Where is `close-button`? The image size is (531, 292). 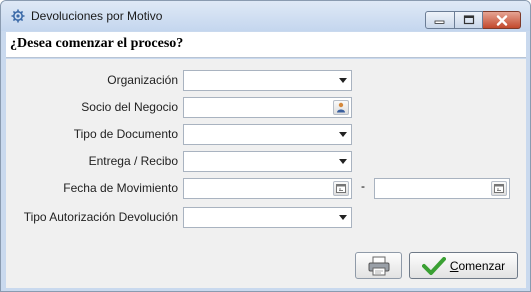 close-button is located at coordinates (502, 20).